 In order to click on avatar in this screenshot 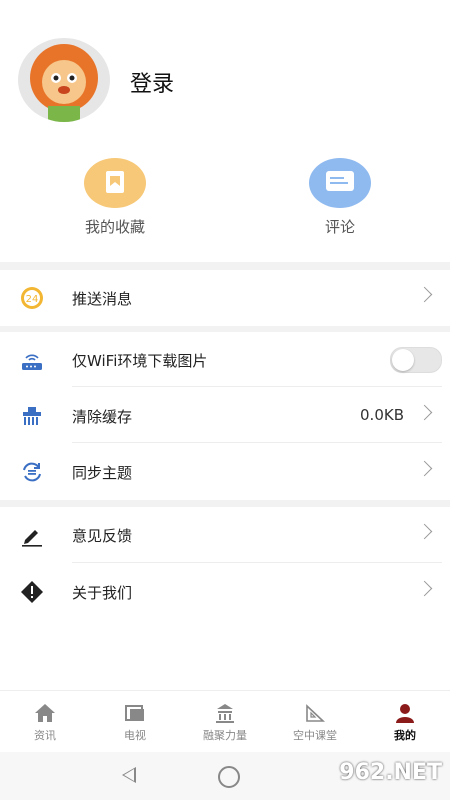, I will do `click(64, 80)`.